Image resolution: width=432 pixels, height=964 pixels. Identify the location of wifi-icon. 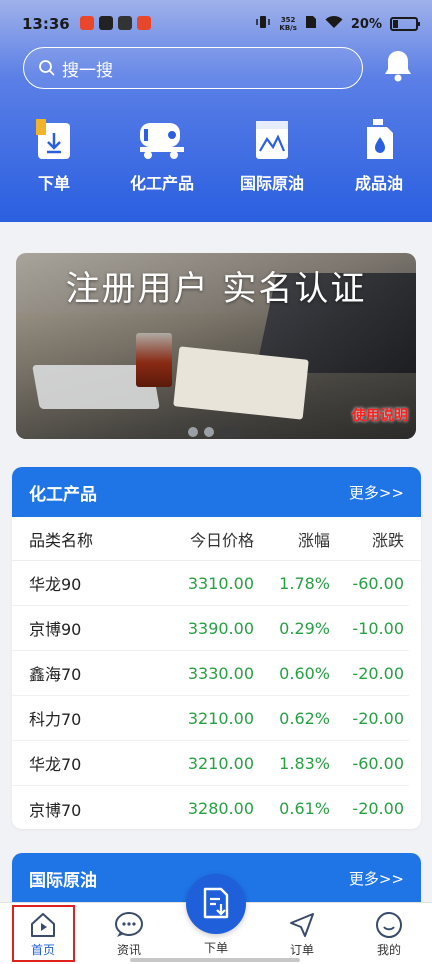
(334, 24).